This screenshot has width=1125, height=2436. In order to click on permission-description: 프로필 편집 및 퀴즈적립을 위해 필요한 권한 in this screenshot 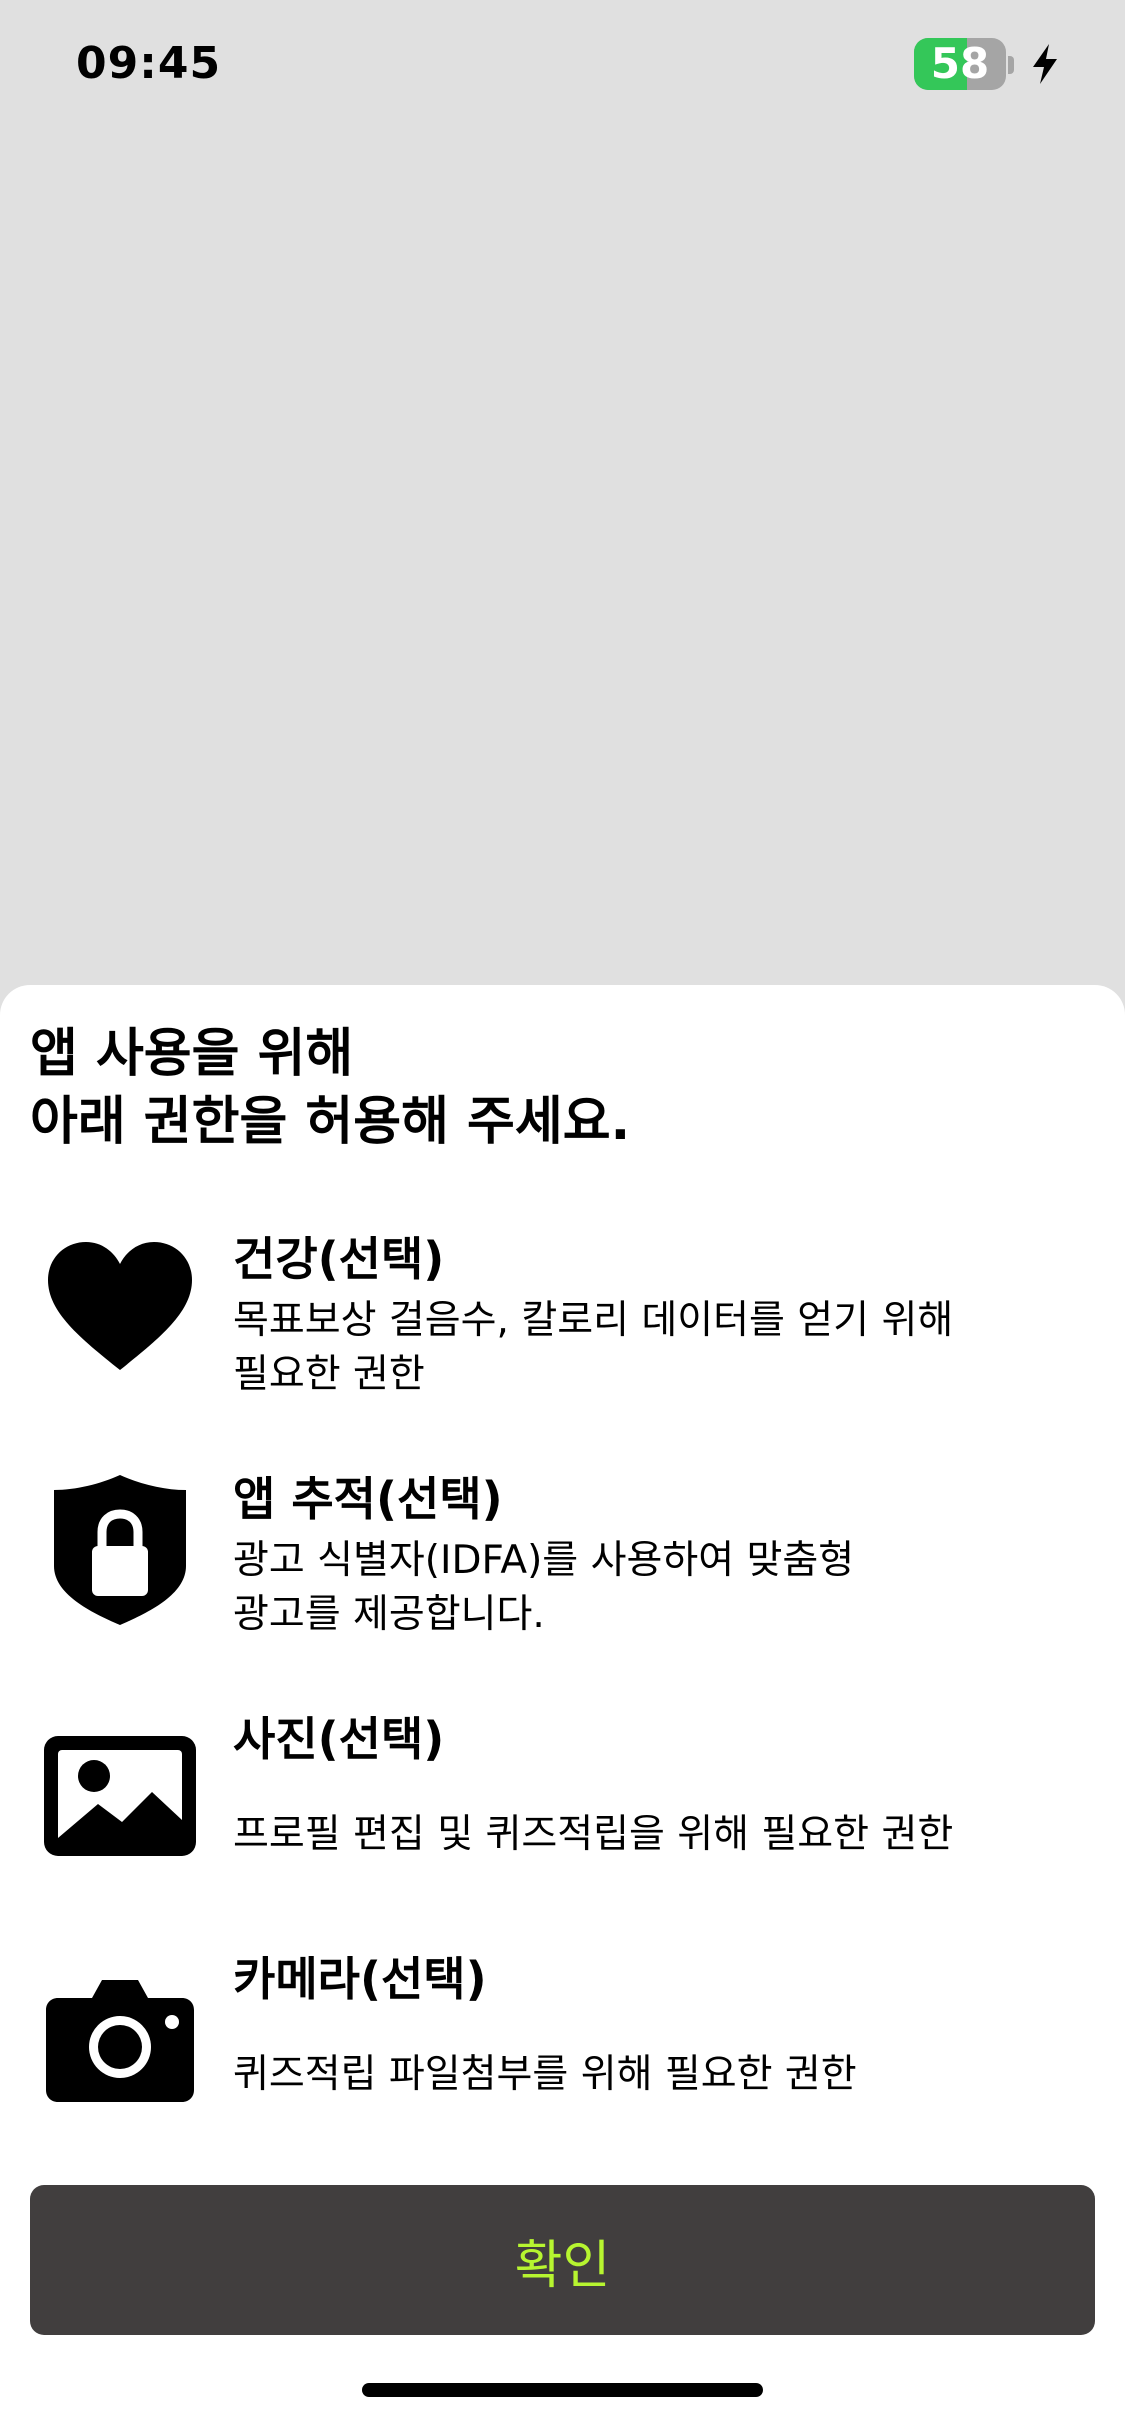, I will do `click(593, 1834)`.